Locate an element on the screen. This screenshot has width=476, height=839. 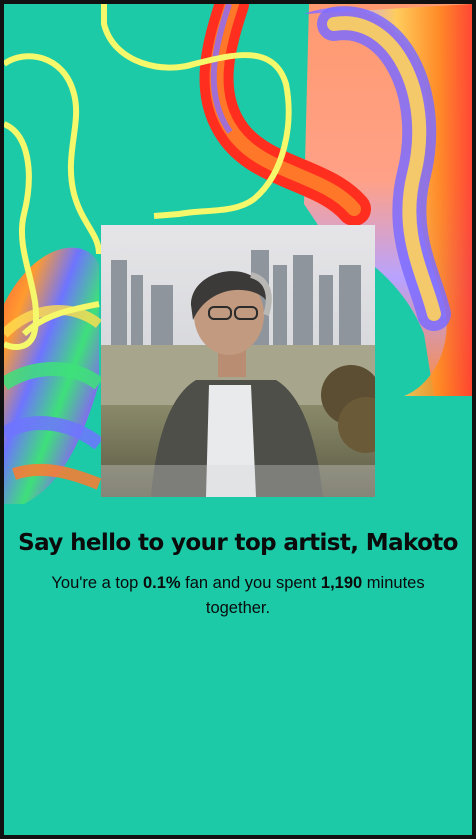
stats-prefix: You're a top is located at coordinates (97, 583).